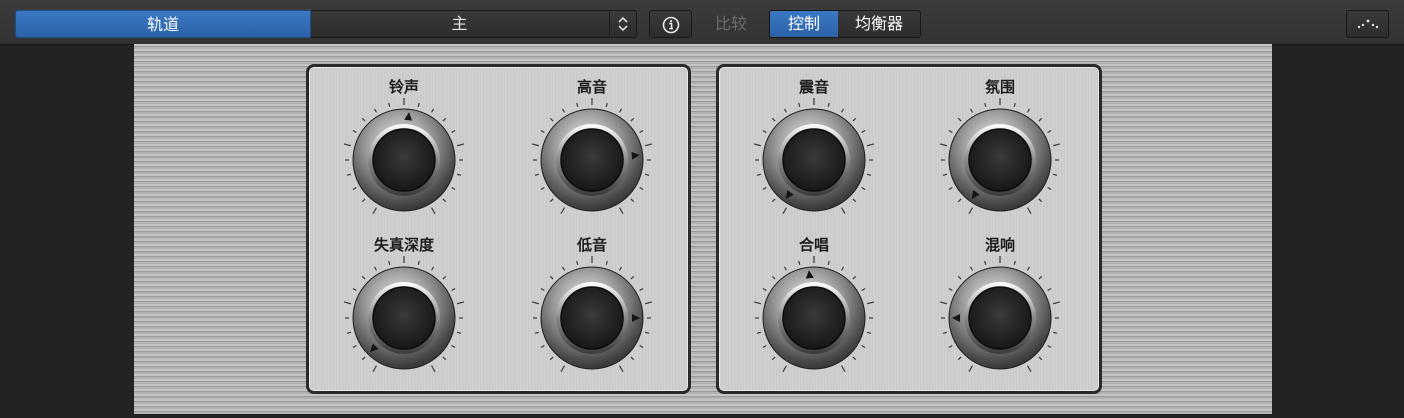 This screenshot has height=418, width=1404. I want to click on preset-label: 主, so click(459, 23).